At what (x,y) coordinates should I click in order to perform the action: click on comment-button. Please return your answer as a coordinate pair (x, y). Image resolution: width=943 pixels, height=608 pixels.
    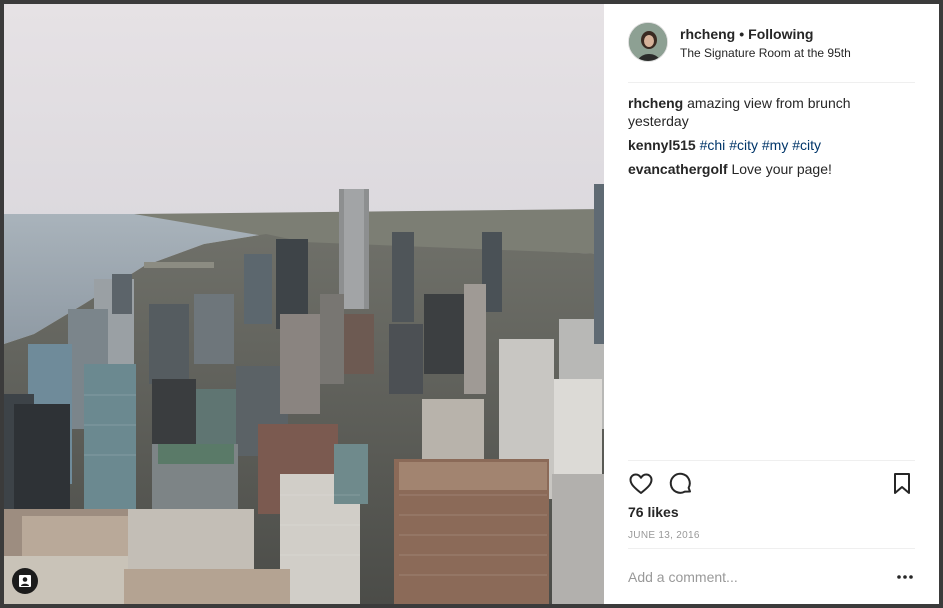
    Looking at the image, I should click on (681, 484).